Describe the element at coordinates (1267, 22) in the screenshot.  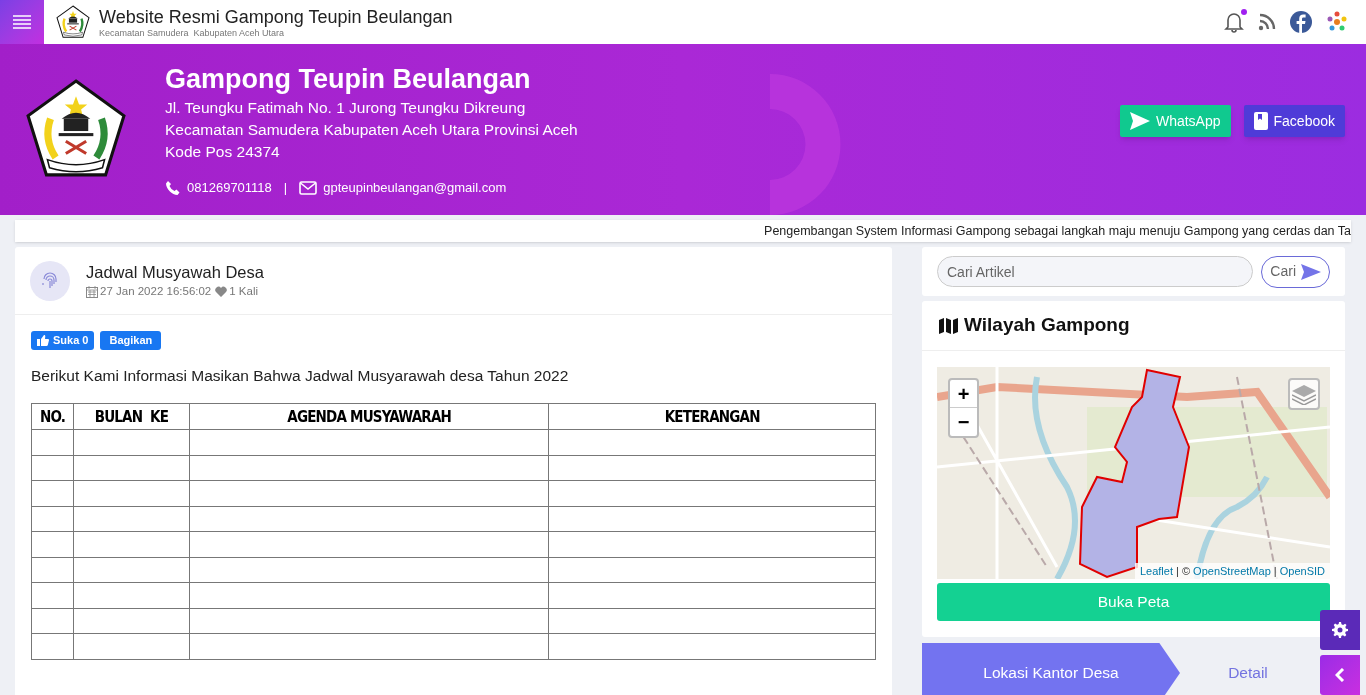
I see `rss-icon` at that location.